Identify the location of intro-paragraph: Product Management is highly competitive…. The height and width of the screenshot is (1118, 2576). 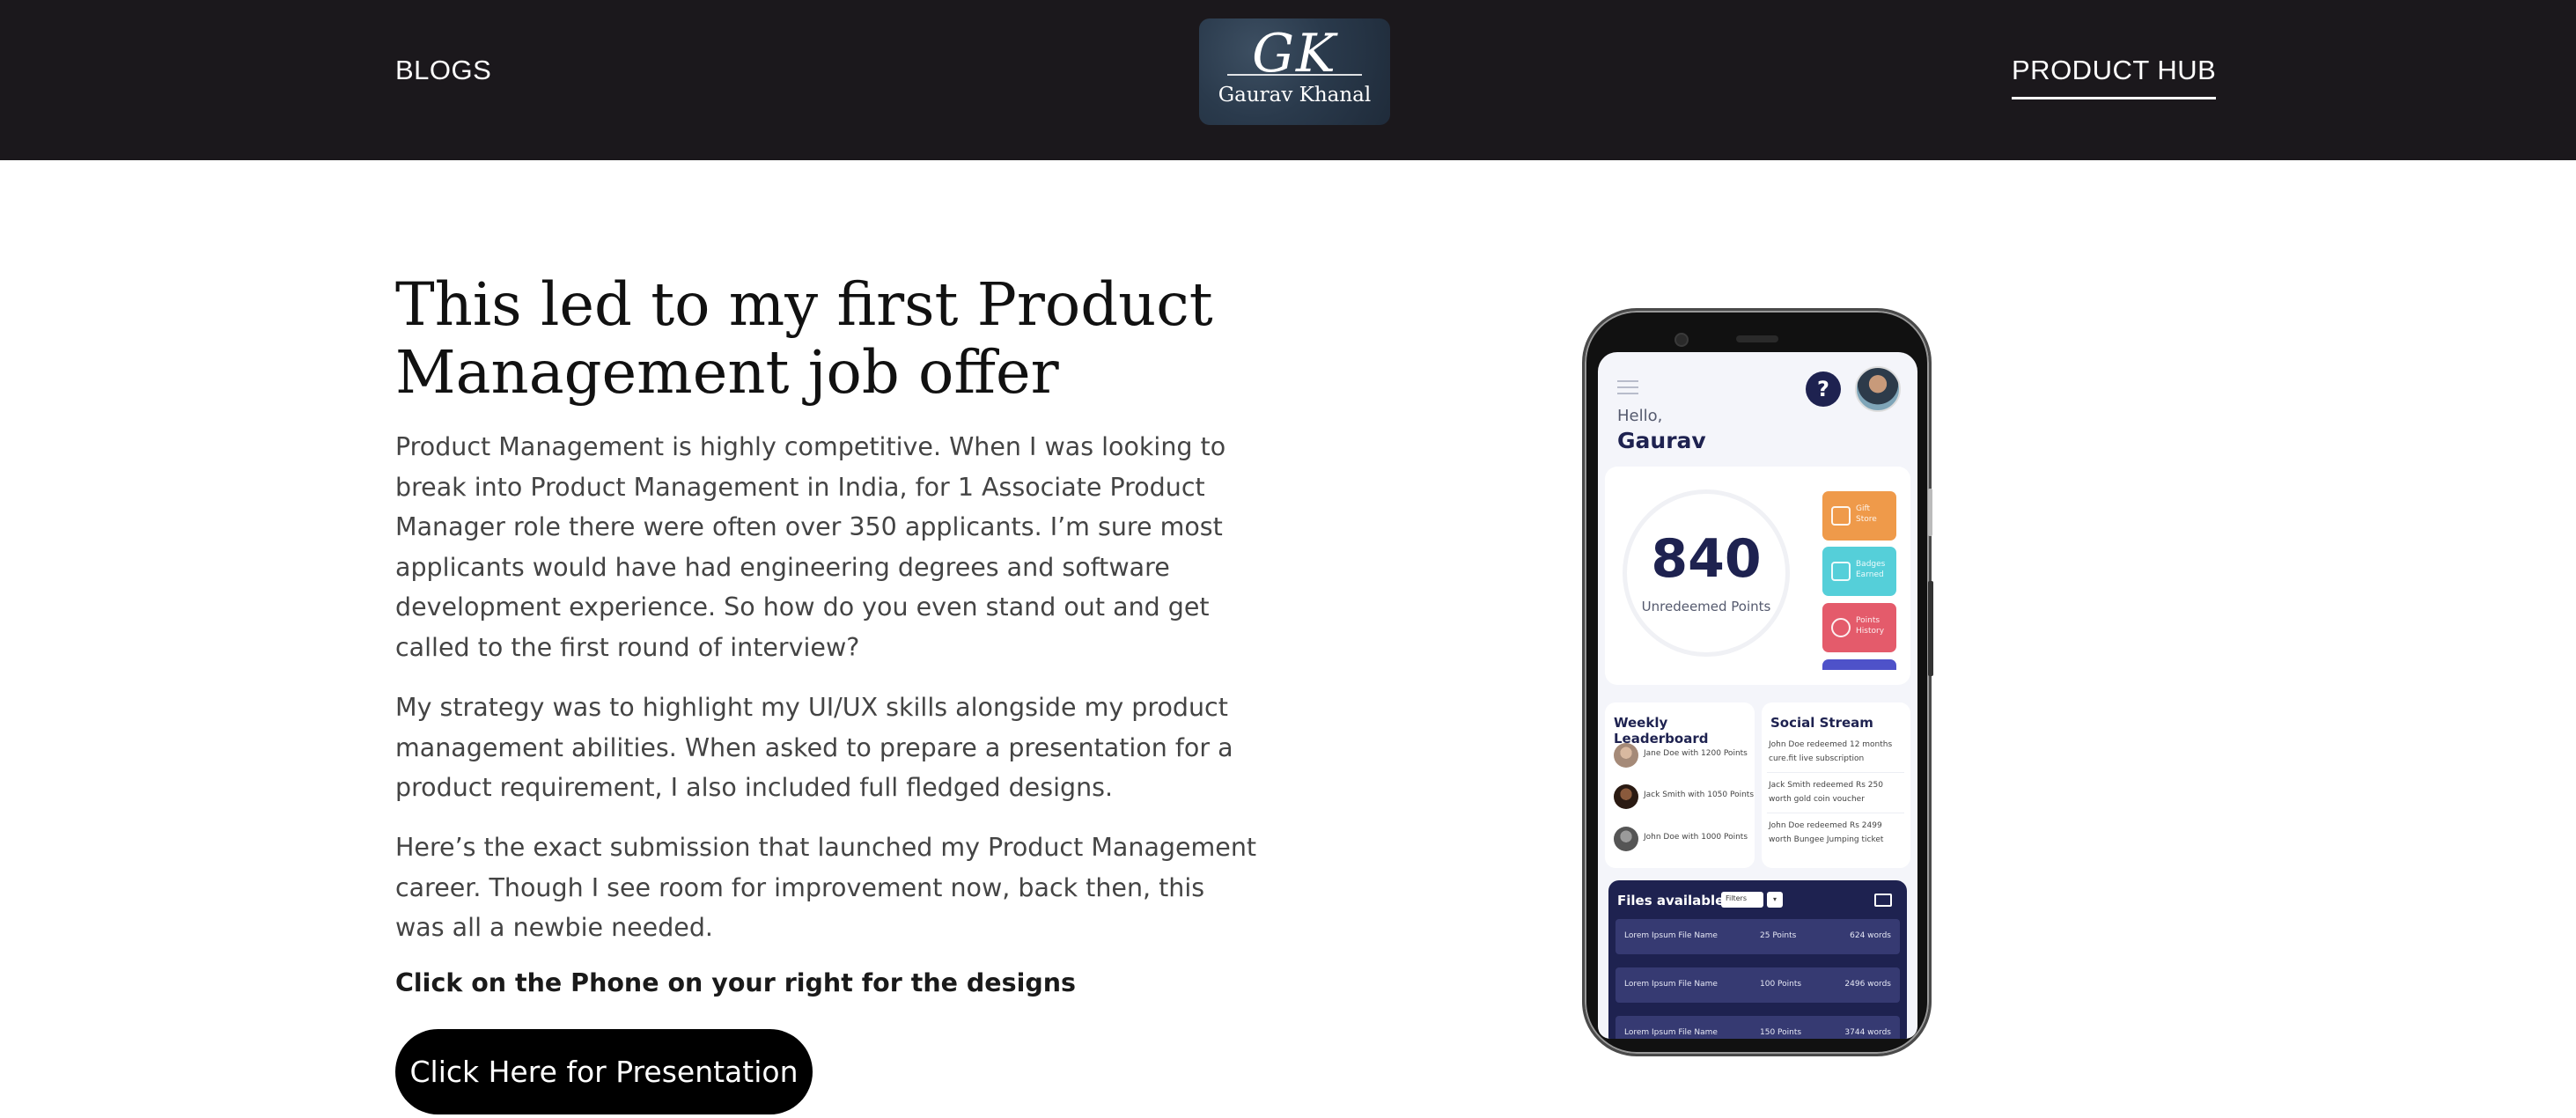
(811, 547).